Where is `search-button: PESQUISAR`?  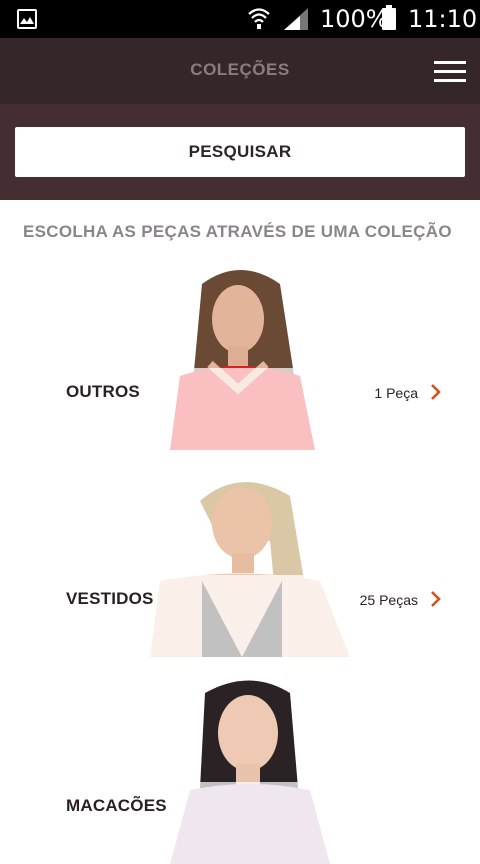
search-button: PESQUISAR is located at coordinates (240, 152).